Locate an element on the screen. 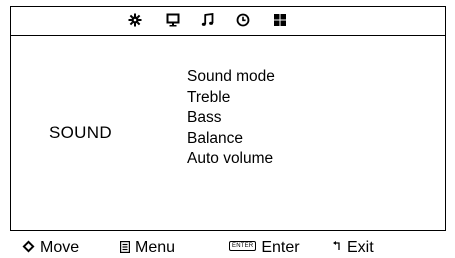 Image resolution: width=455 pixels, height=258 pixels. picture-icon is located at coordinates (135, 20).